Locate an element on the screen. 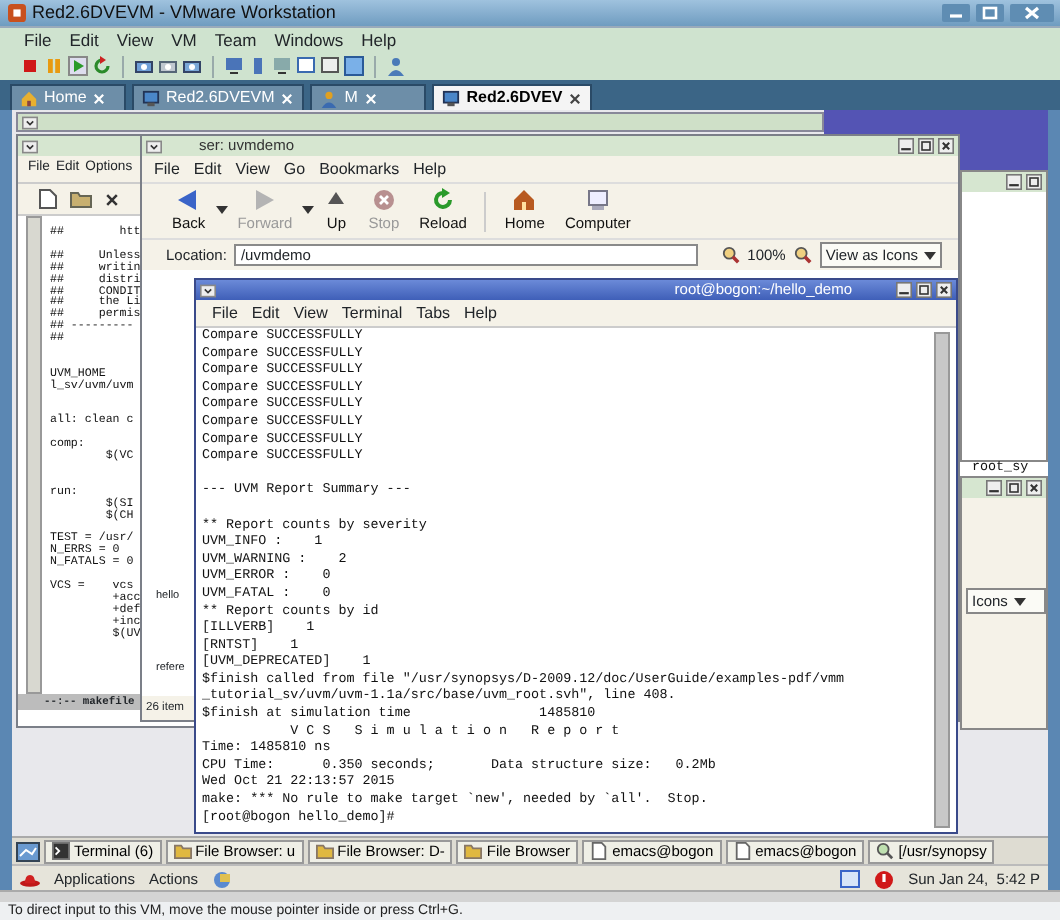 This screenshot has height=920, width=1060. launcher-icon is located at coordinates (222, 879).